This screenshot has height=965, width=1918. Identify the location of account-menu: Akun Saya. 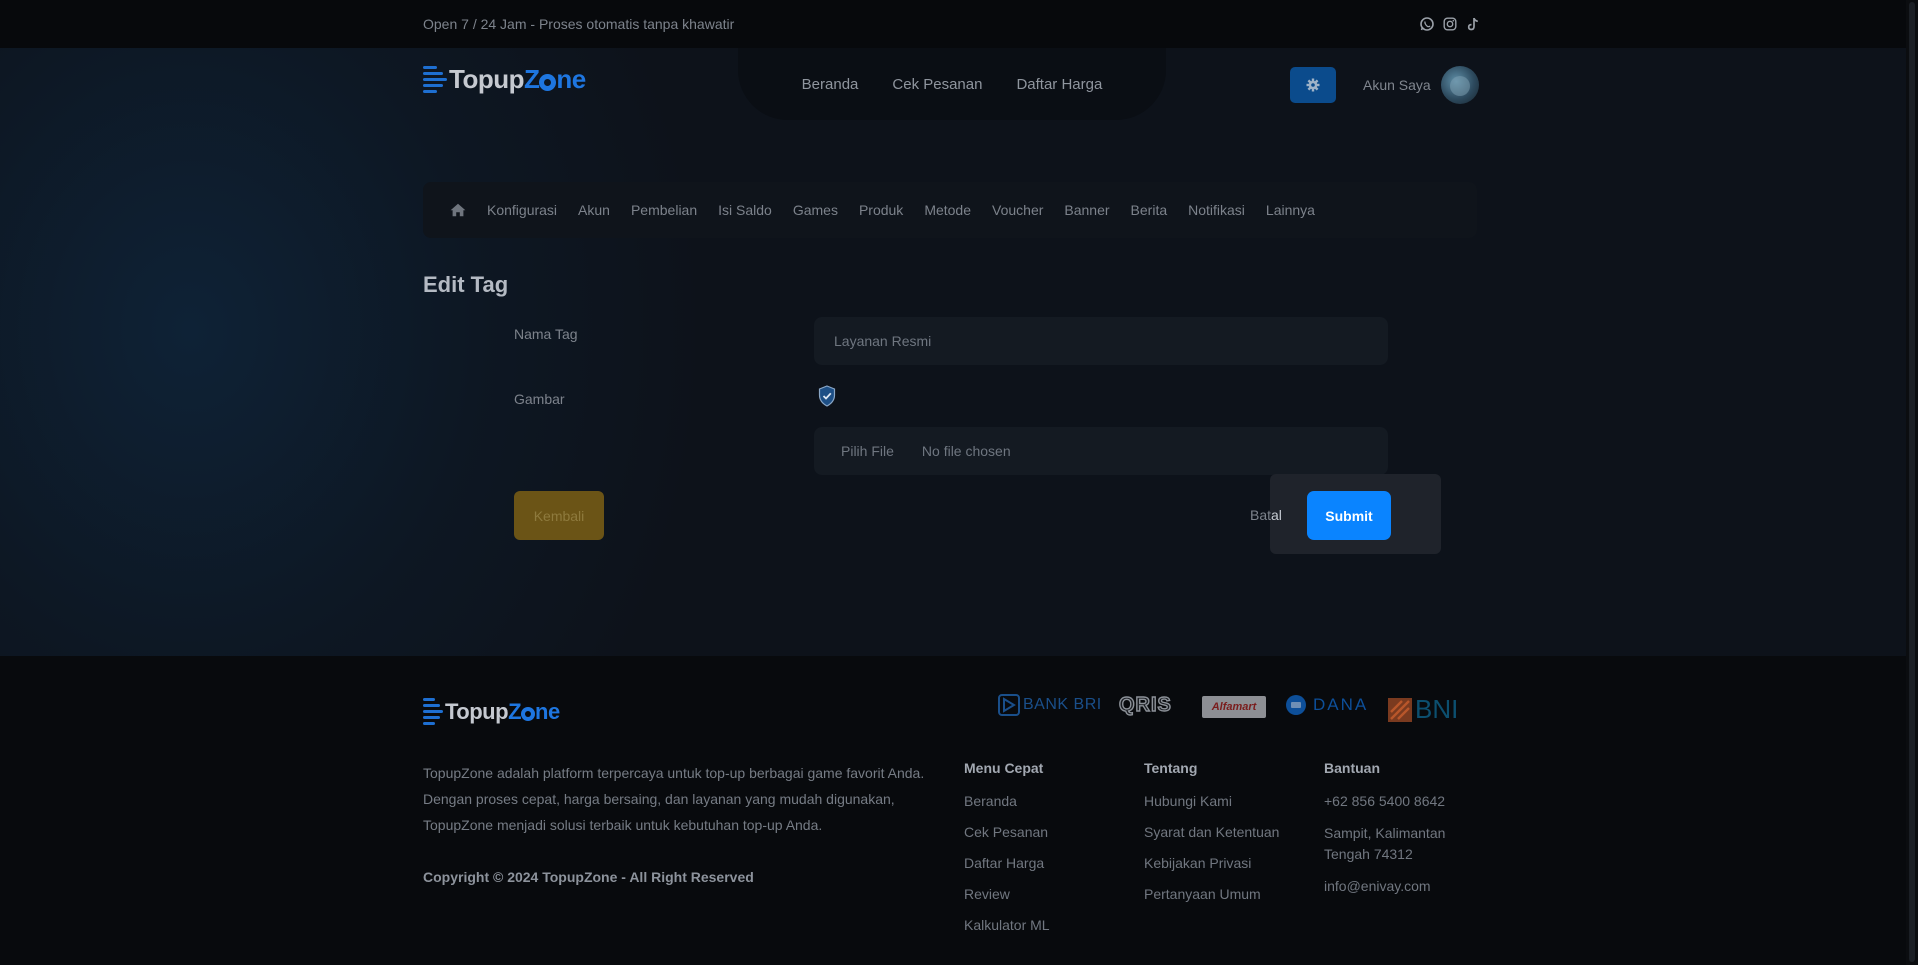
(1421, 85).